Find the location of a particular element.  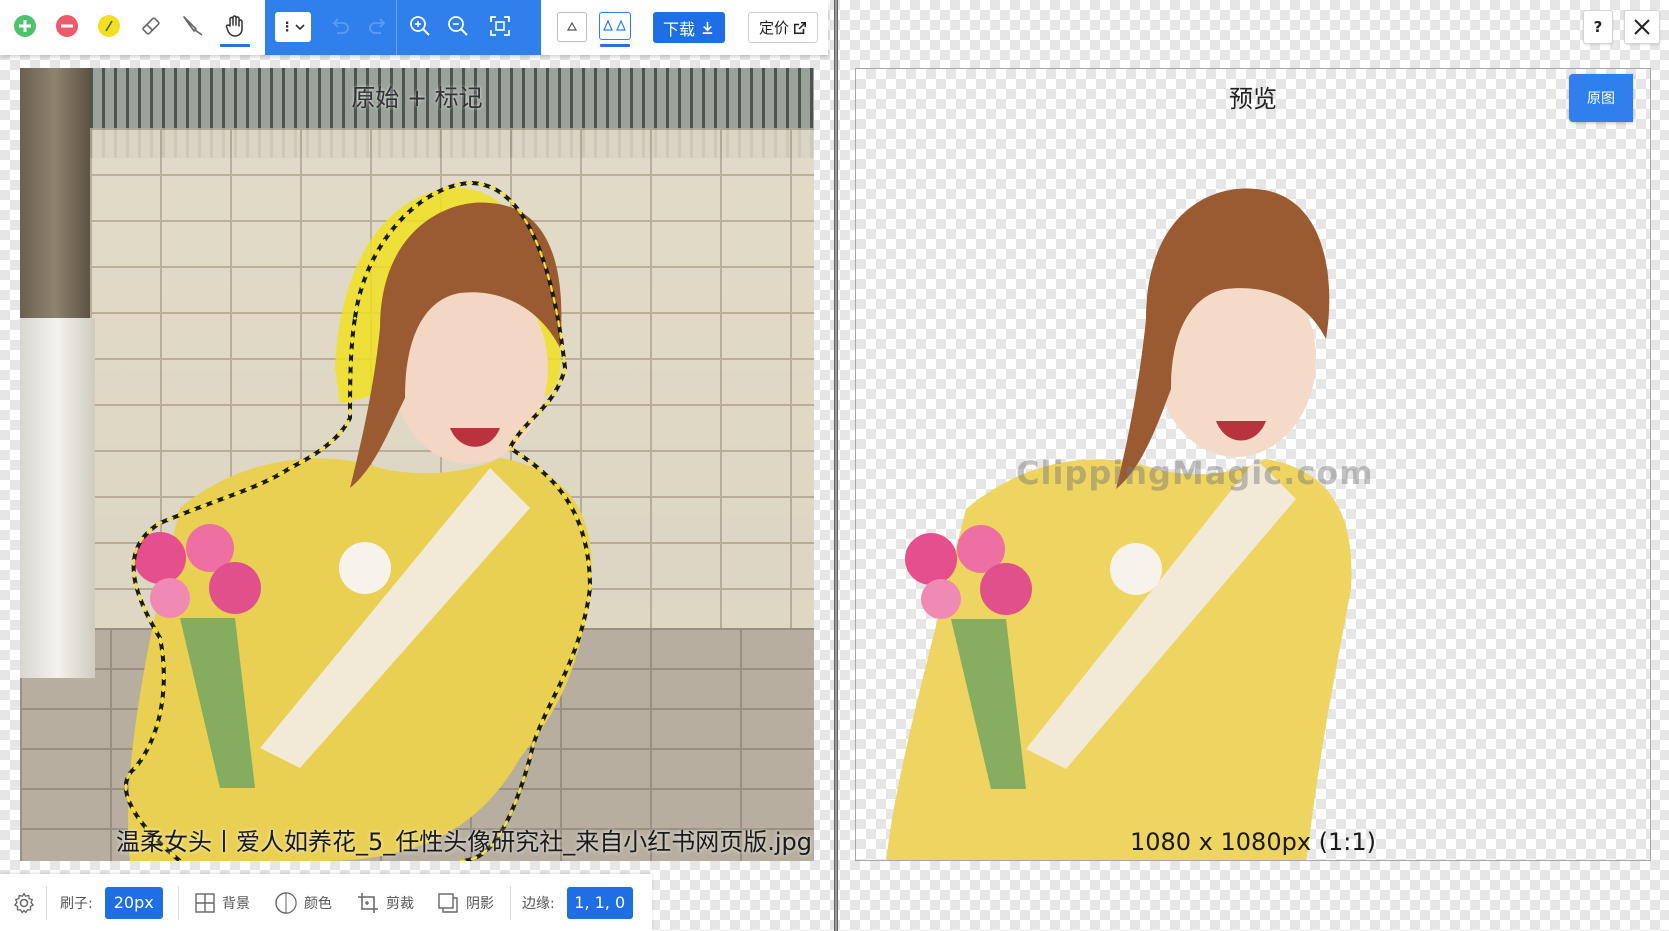

redo-icon is located at coordinates (377, 26).